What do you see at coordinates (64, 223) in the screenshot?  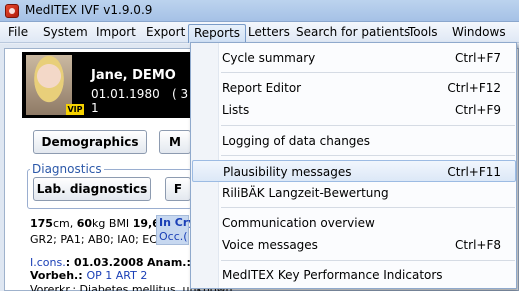 I see `height-unit: cm,` at bounding box center [64, 223].